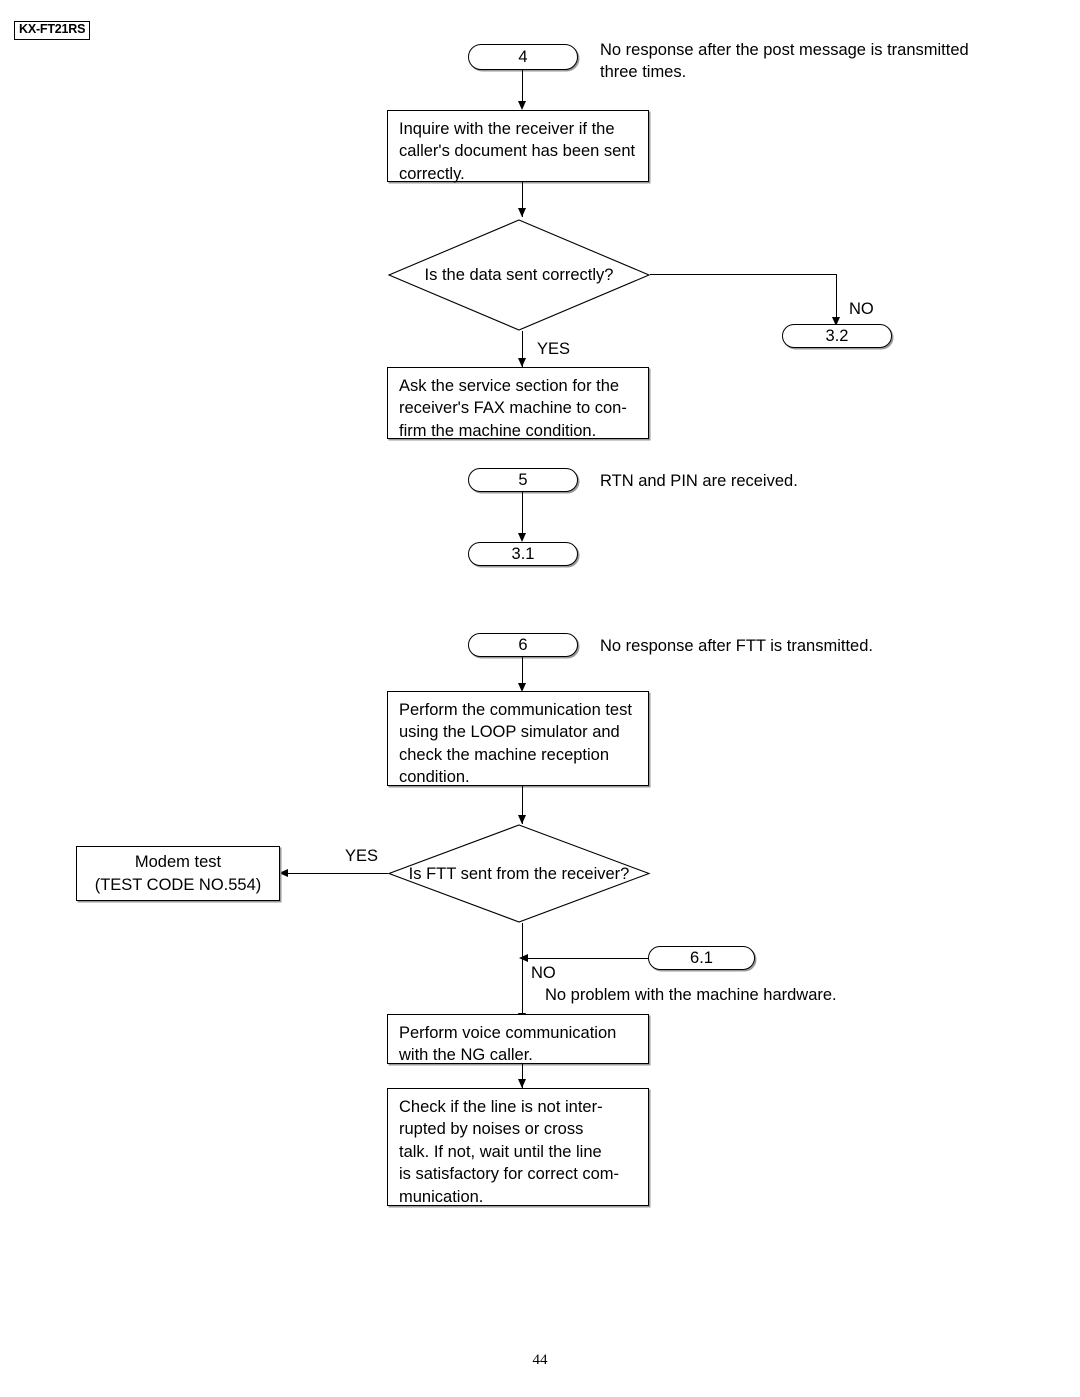 The width and height of the screenshot is (1080, 1397). What do you see at coordinates (540, 1360) in the screenshot?
I see `page-number: 44` at bounding box center [540, 1360].